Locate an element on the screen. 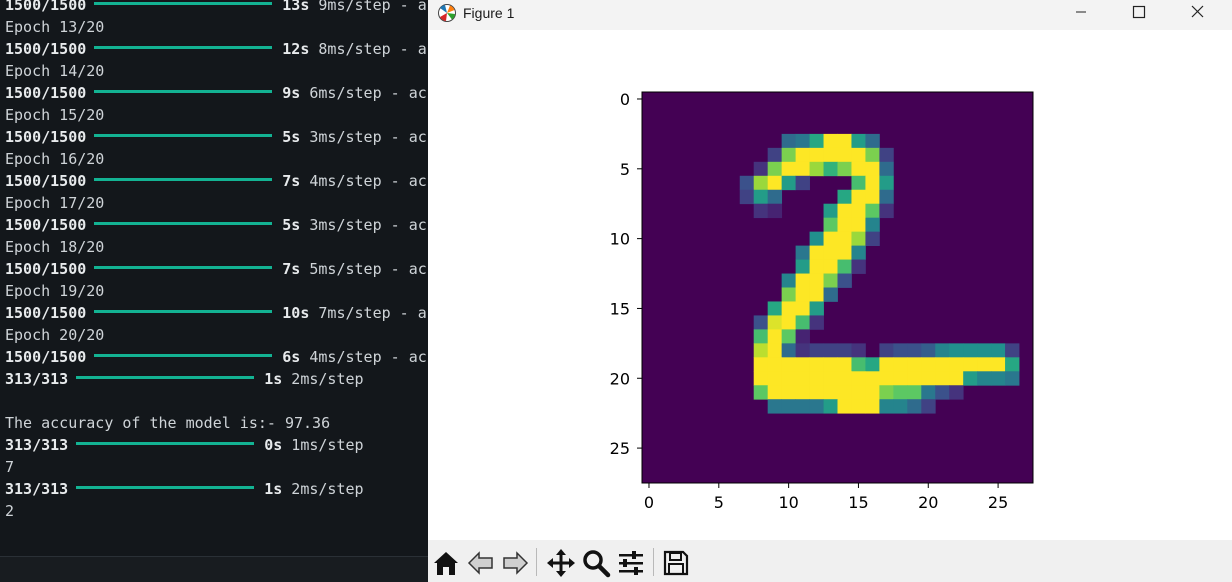 This screenshot has width=1232, height=582. step-rate: 6ms/step is located at coordinates (341, 93).